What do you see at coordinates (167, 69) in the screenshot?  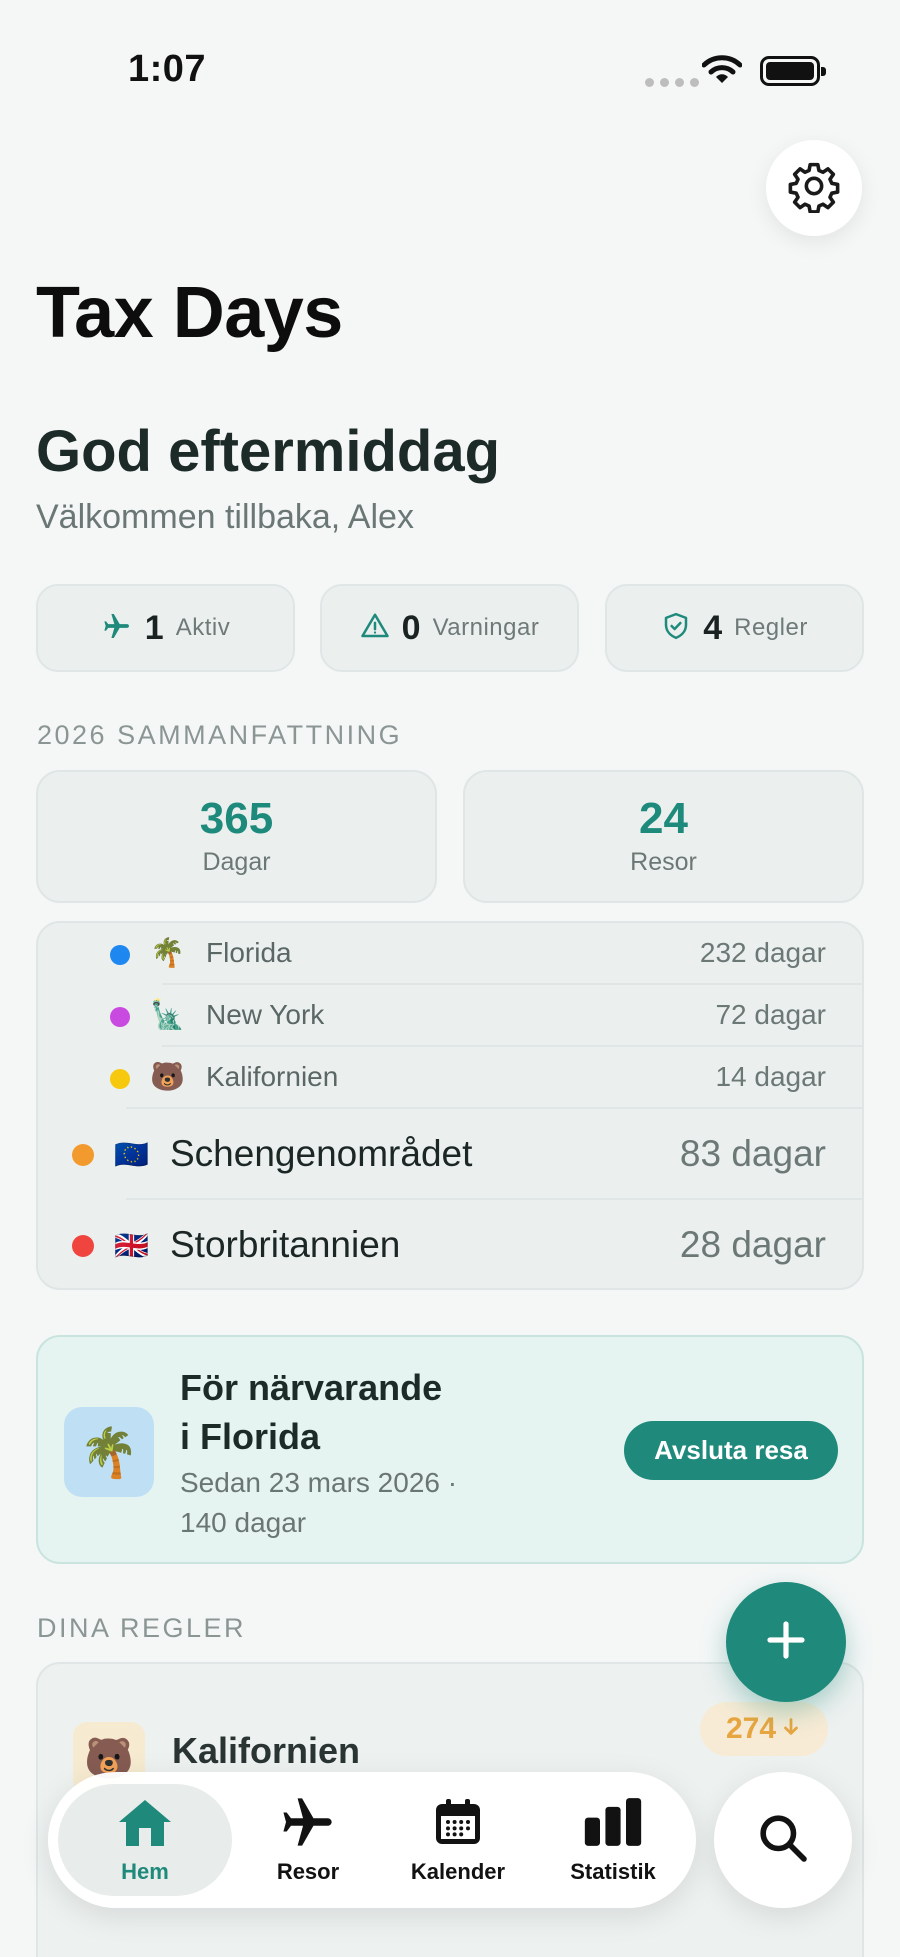 I see `status-time: 1:07` at bounding box center [167, 69].